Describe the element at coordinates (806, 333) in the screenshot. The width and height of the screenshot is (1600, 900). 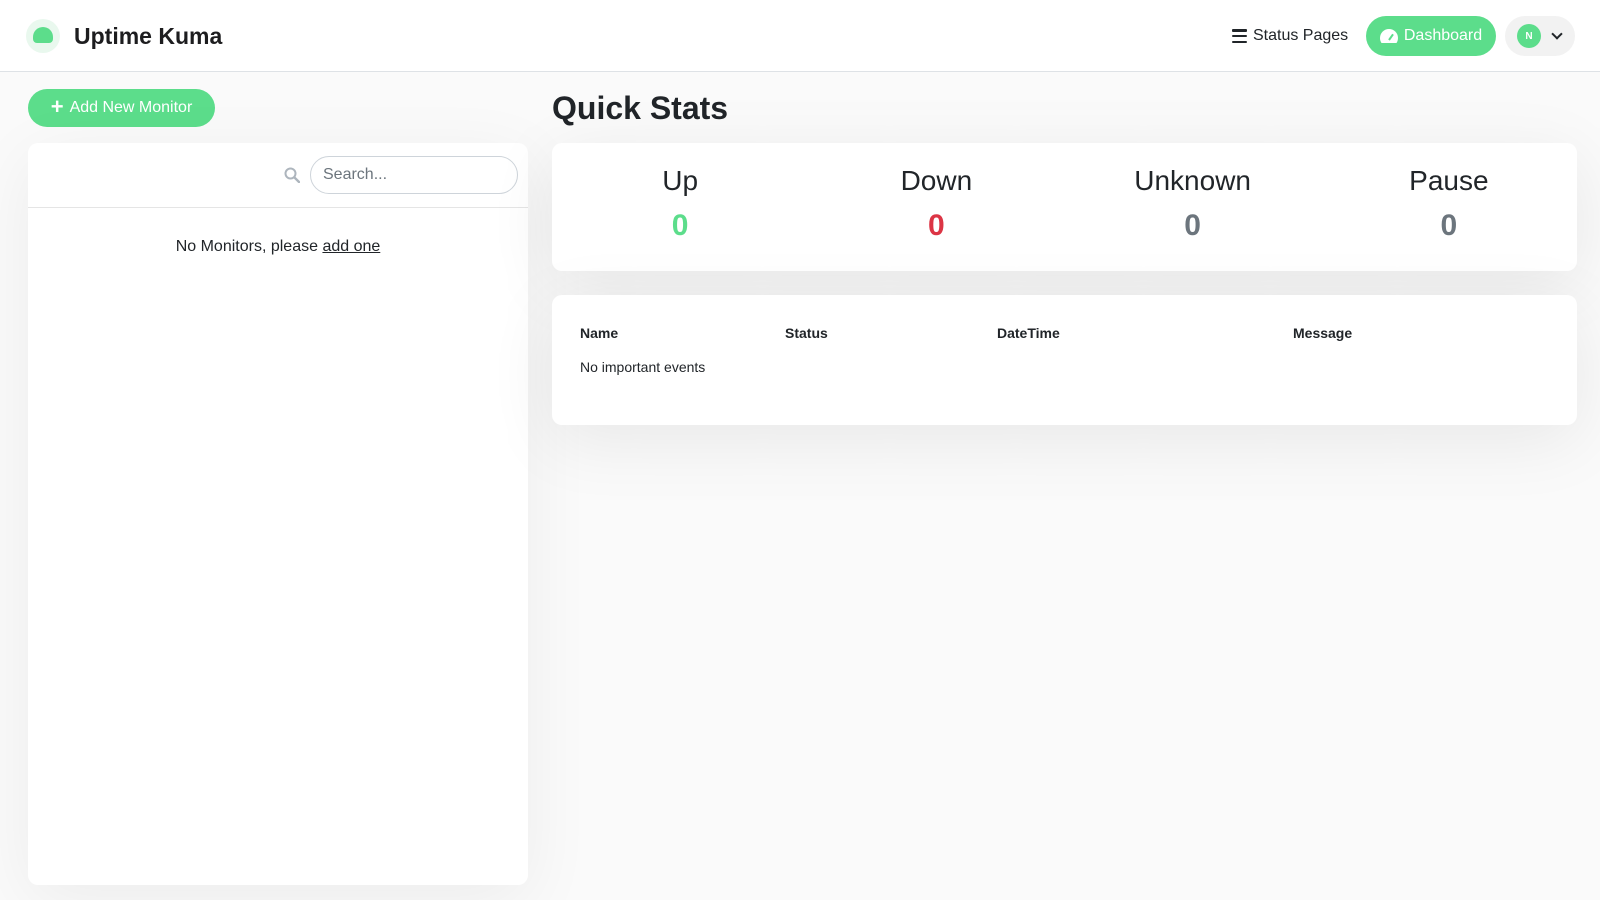
I see `column-status: Status` at that location.